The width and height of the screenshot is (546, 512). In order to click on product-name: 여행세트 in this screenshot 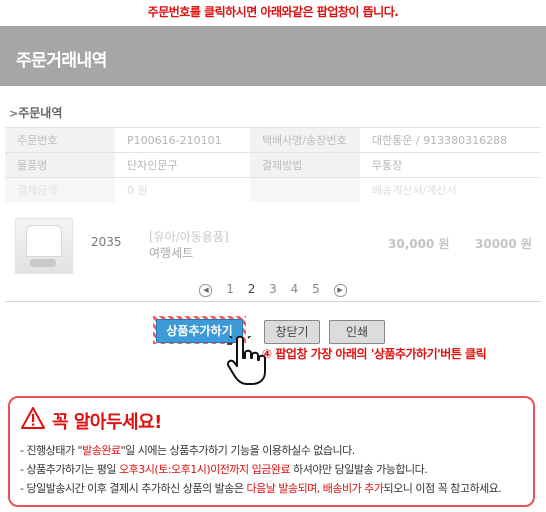, I will do `click(171, 252)`.